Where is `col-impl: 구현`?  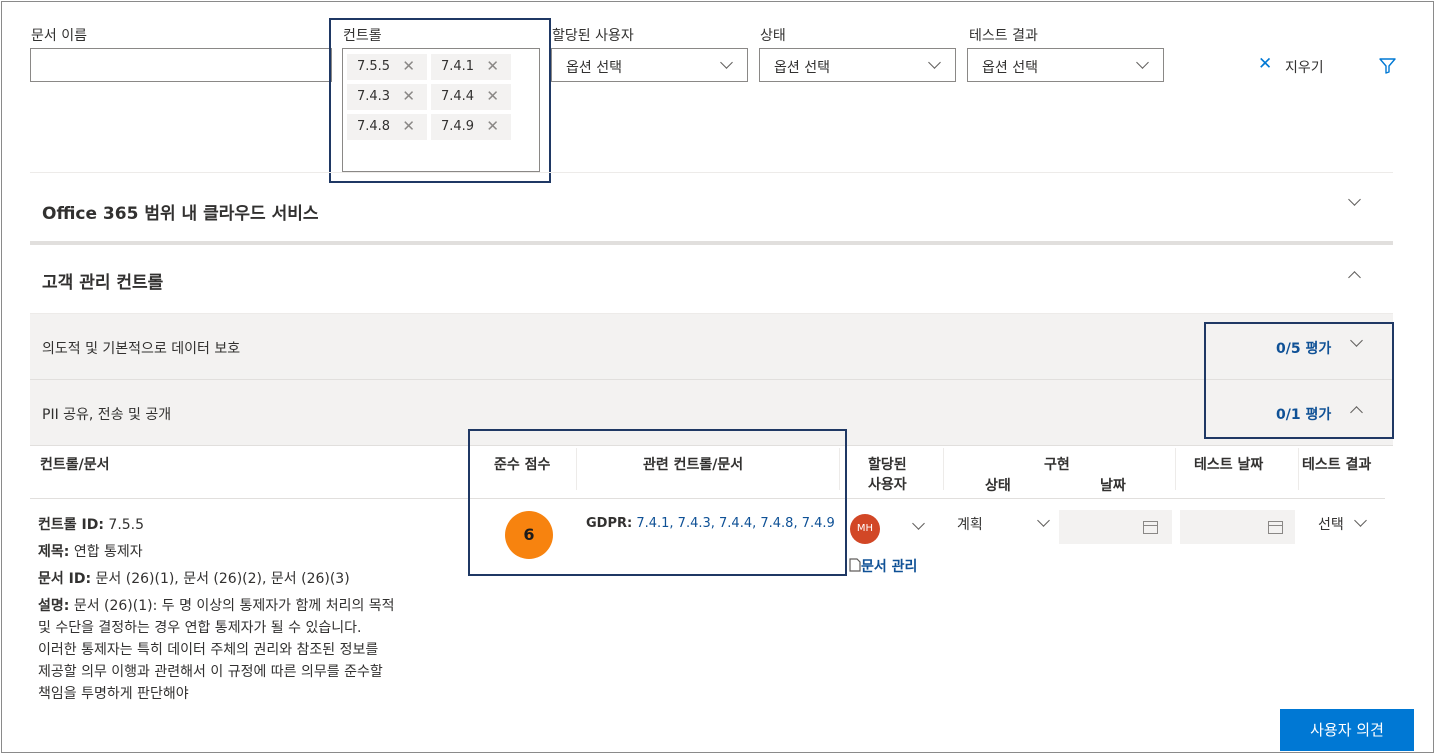
col-impl: 구현 is located at coordinates (1057, 465).